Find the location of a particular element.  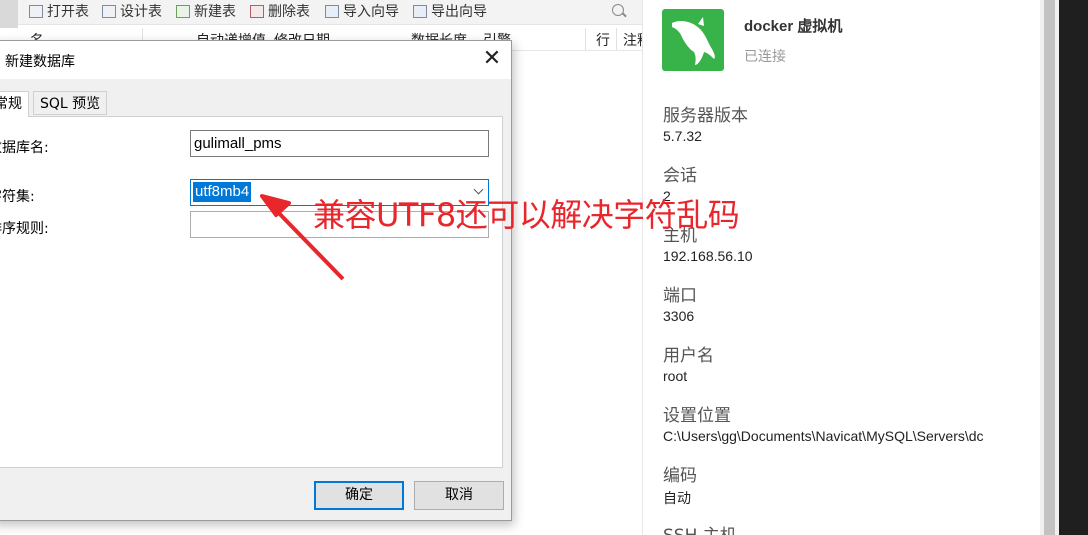

open-table-icon is located at coordinates (36, 11).